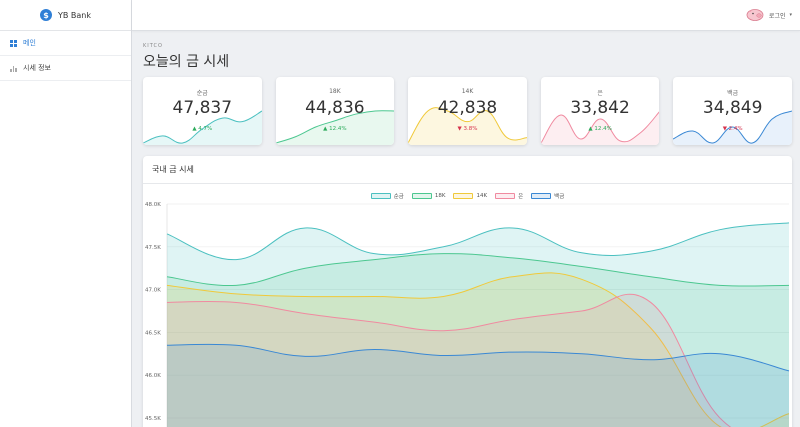 This screenshot has height=427, width=800. I want to click on chart-panel-title: 국내 금 시세, so click(467, 170).